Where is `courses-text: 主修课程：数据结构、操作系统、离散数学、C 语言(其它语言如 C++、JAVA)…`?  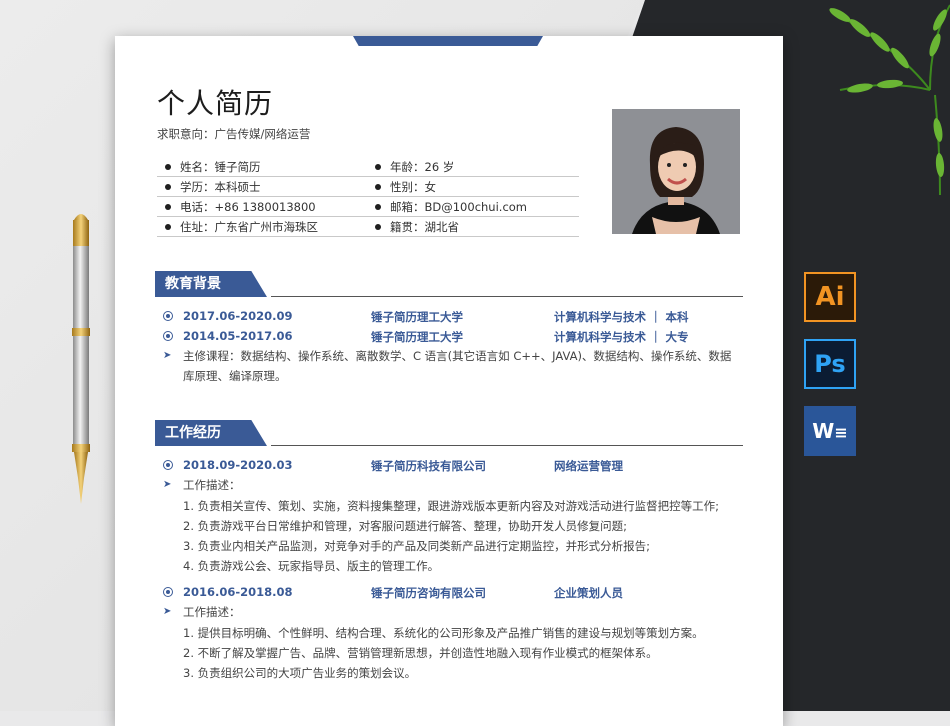
courses-text: 主修课程：数据结构、操作系统、离散数学、C 语言(其它语言如 C++、JAVA)… is located at coordinates (463, 366).